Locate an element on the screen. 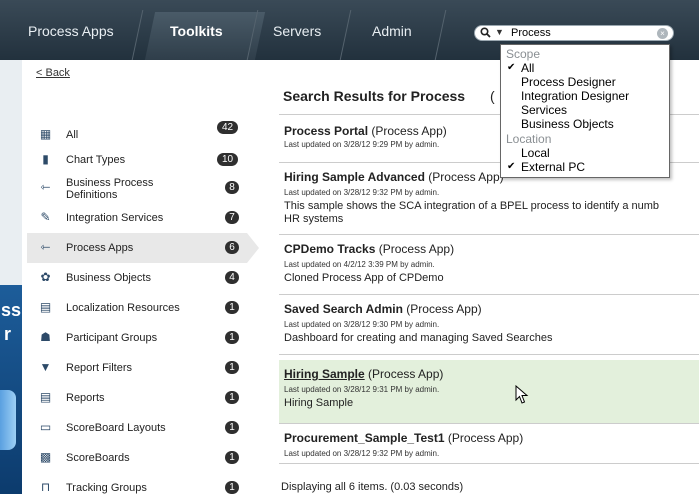 The image size is (699, 494). result-title: Hiring Sample (Process App) is located at coordinates (363, 374).